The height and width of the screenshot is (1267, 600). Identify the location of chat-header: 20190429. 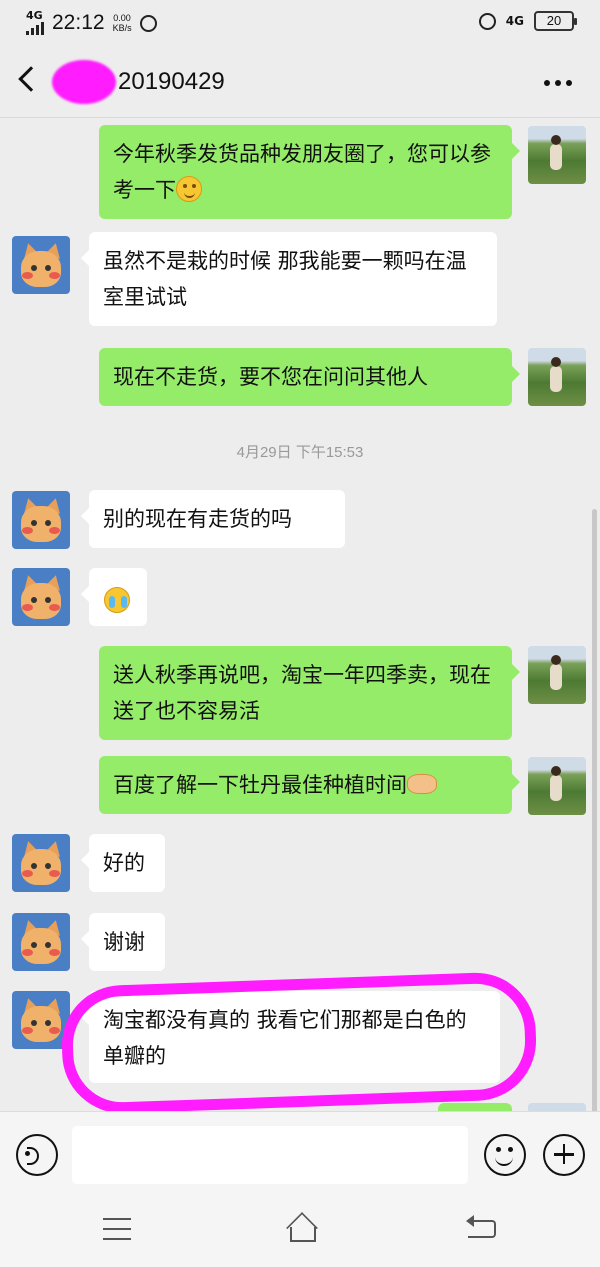
(300, 83).